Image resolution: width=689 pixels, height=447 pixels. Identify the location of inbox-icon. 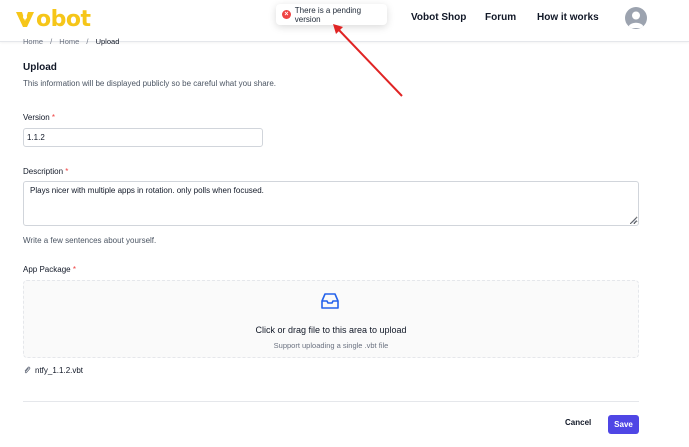
(330, 301).